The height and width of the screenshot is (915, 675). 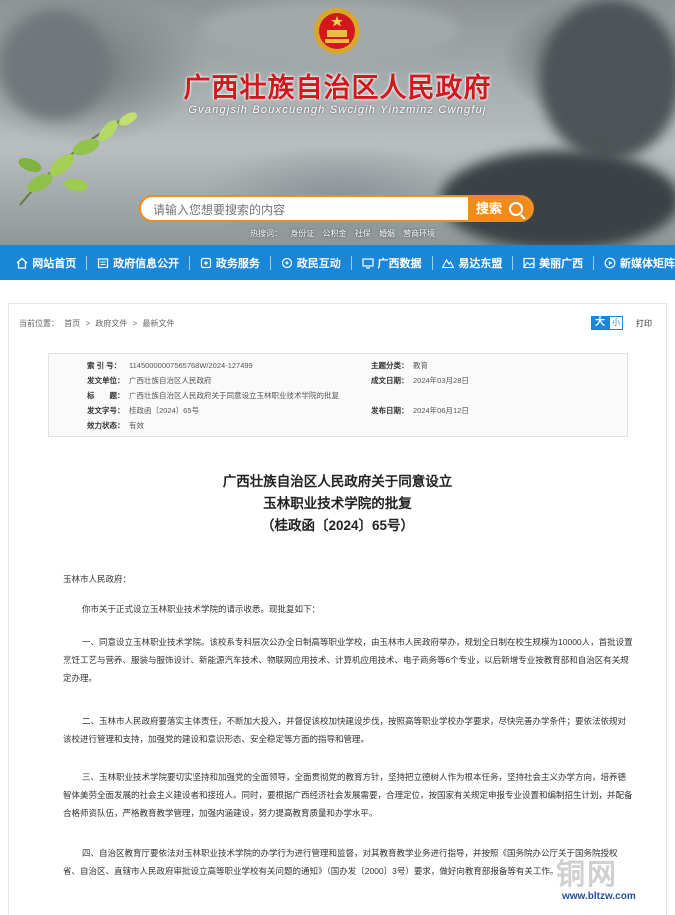 What do you see at coordinates (266, 233) in the screenshot?
I see `hot-words-label: 热搜词：` at bounding box center [266, 233].